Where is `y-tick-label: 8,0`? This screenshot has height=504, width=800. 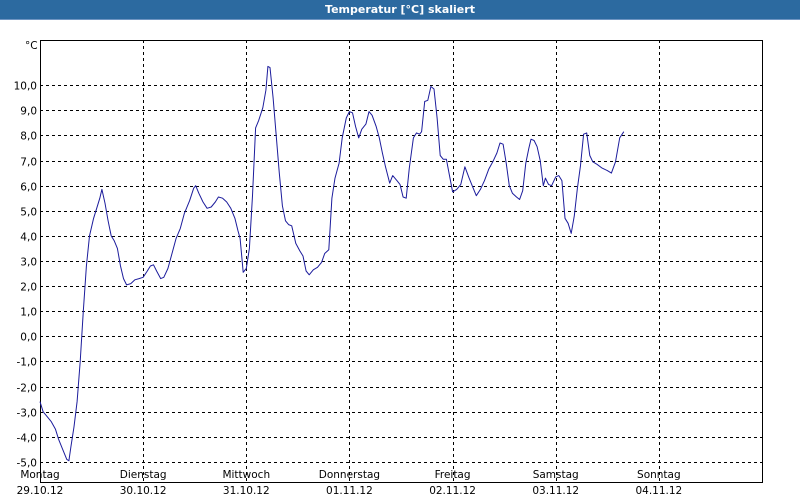 y-tick-label: 8,0 is located at coordinates (28, 137).